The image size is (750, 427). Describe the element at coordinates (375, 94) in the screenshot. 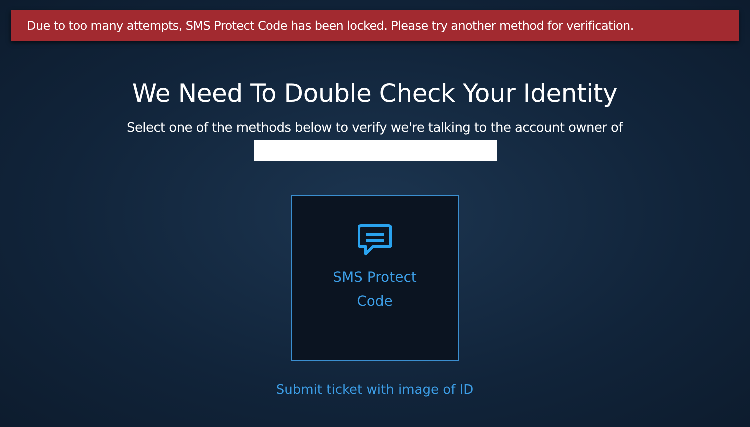

I see `page-title: We Need To Double Check Your Identity` at that location.